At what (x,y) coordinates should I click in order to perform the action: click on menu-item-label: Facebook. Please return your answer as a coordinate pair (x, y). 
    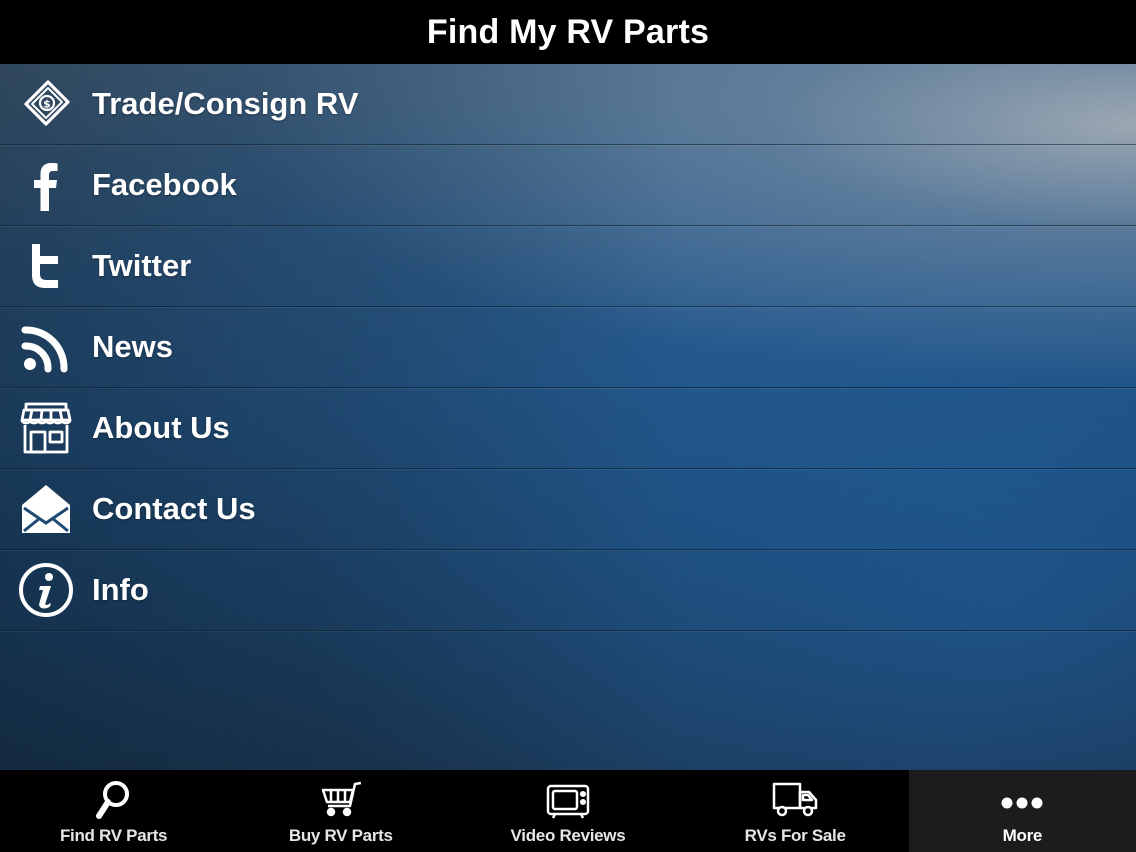
    Looking at the image, I should click on (164, 184).